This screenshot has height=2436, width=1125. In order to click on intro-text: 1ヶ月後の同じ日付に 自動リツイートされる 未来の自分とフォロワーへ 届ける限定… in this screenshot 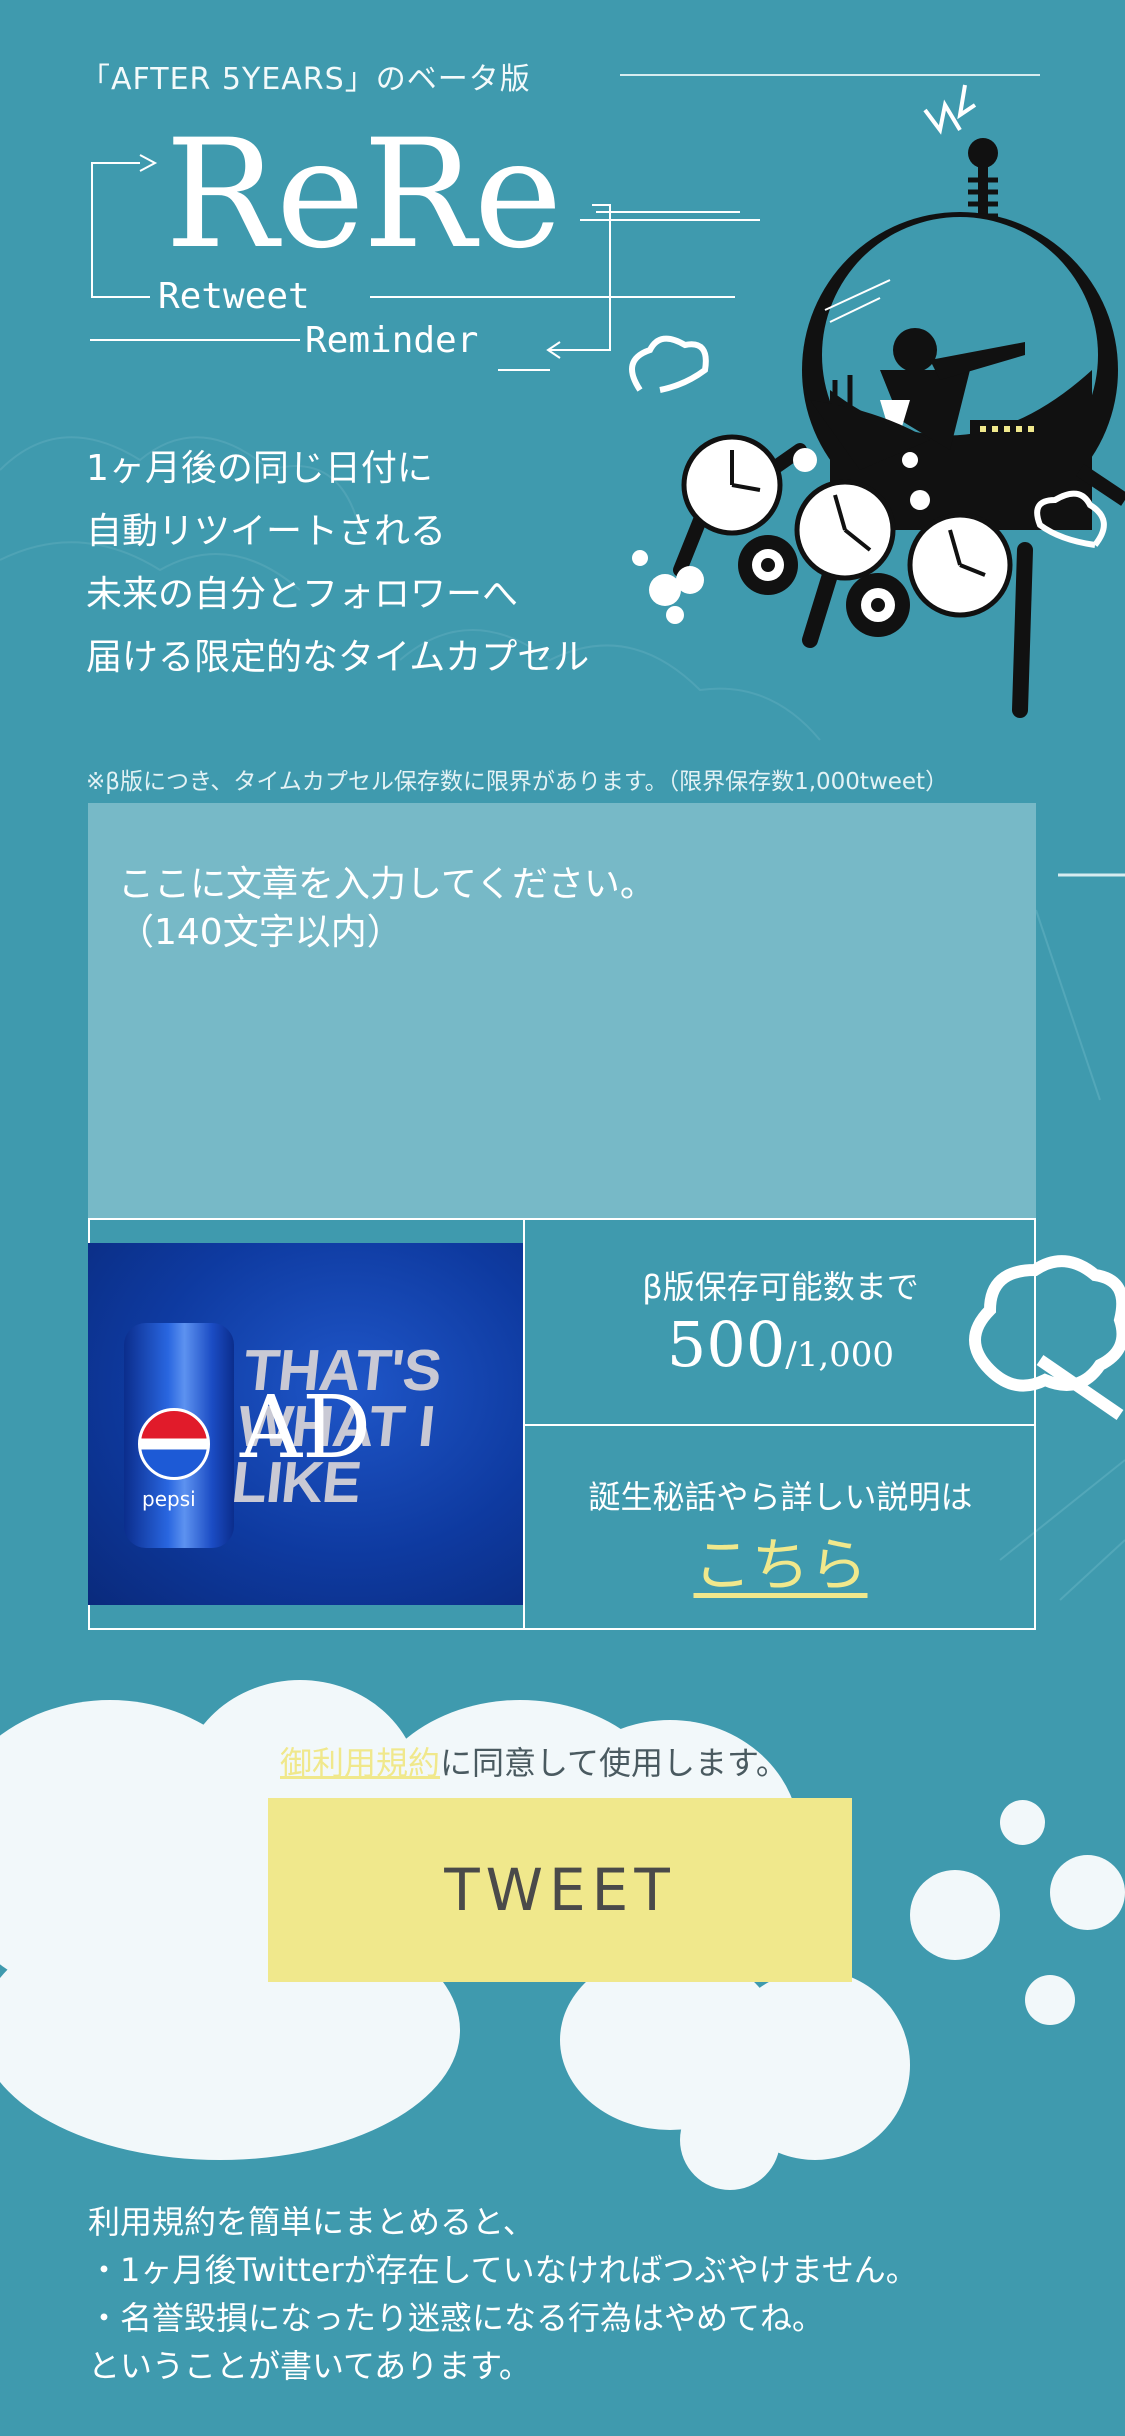, I will do `click(337, 563)`.